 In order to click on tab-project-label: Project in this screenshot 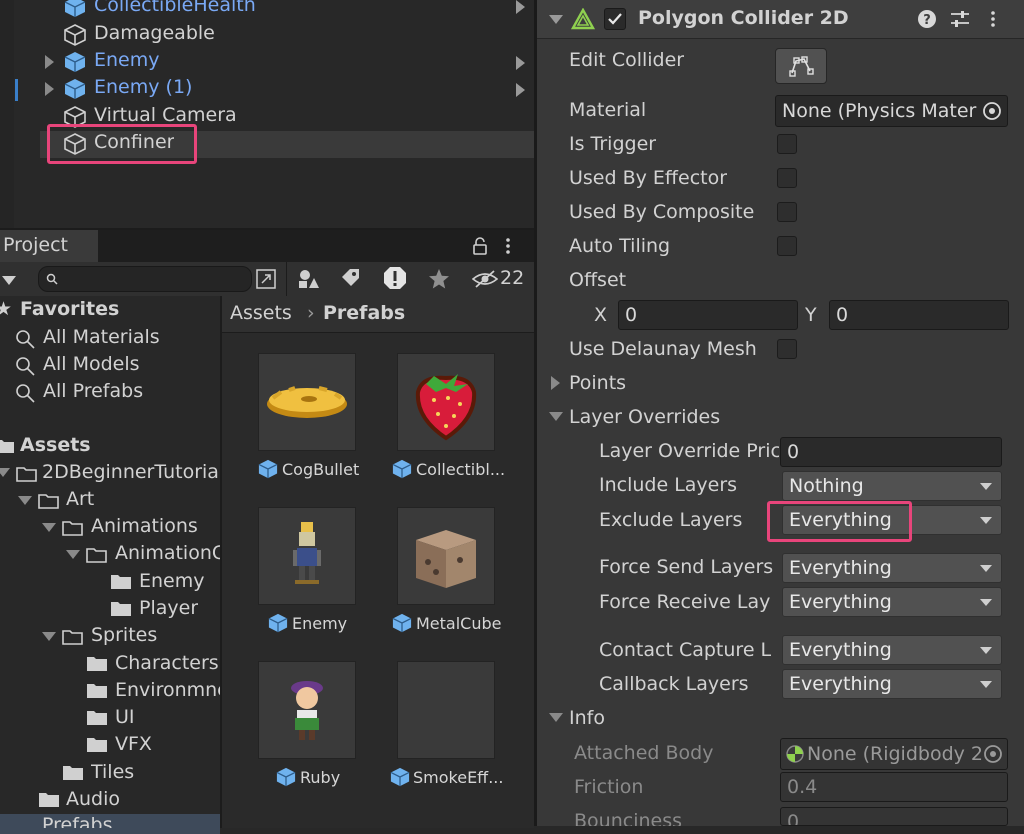, I will do `click(36, 245)`.